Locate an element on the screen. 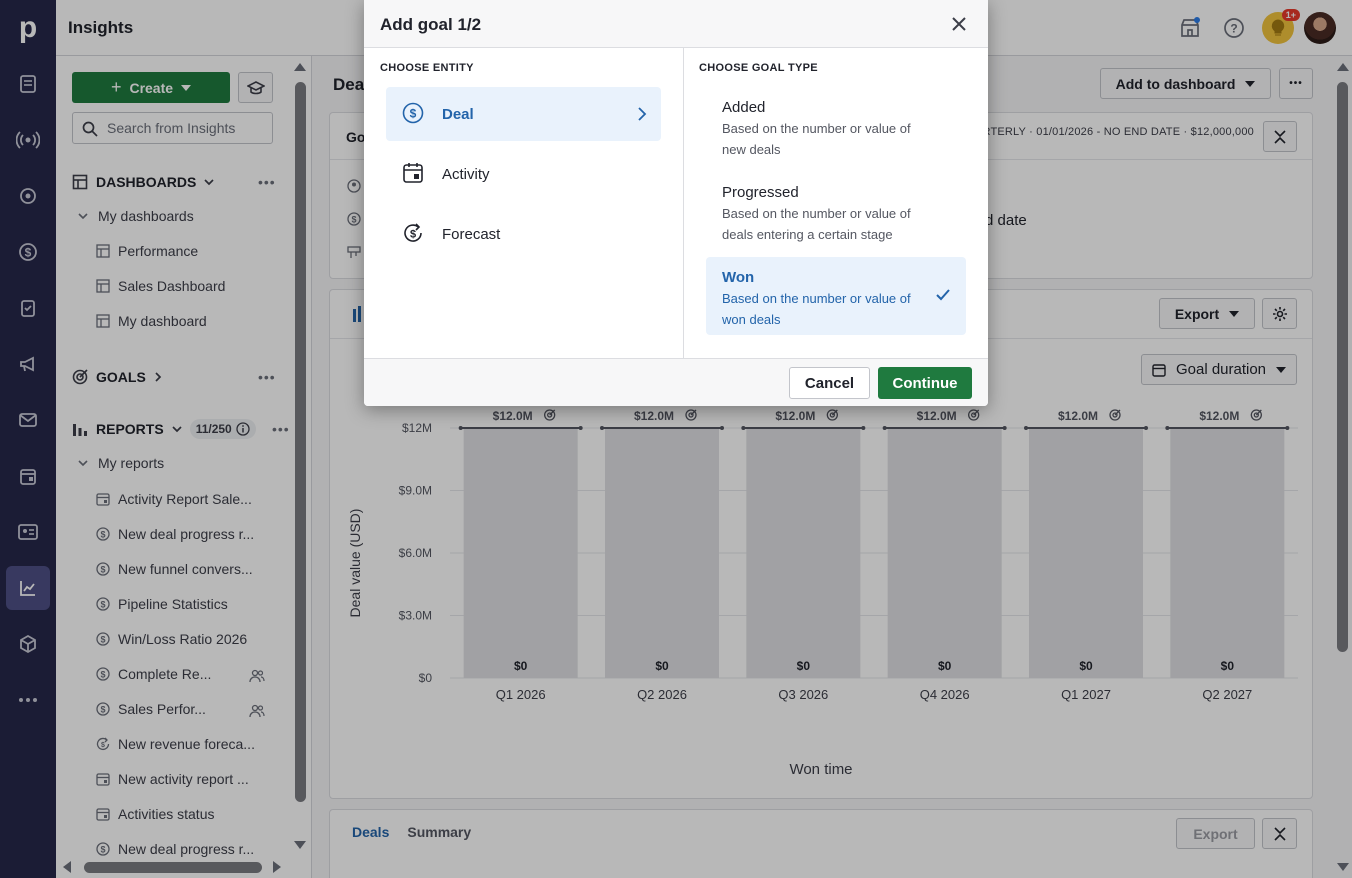 The height and width of the screenshot is (878, 1352). entity-forecast-option: $ Forecast is located at coordinates (523, 234).